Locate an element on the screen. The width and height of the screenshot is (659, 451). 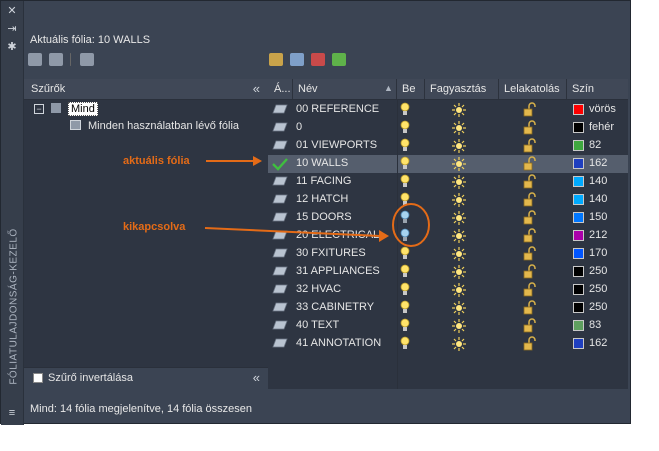
palette-grip-icon: ≡ is located at coordinates (12, 413).